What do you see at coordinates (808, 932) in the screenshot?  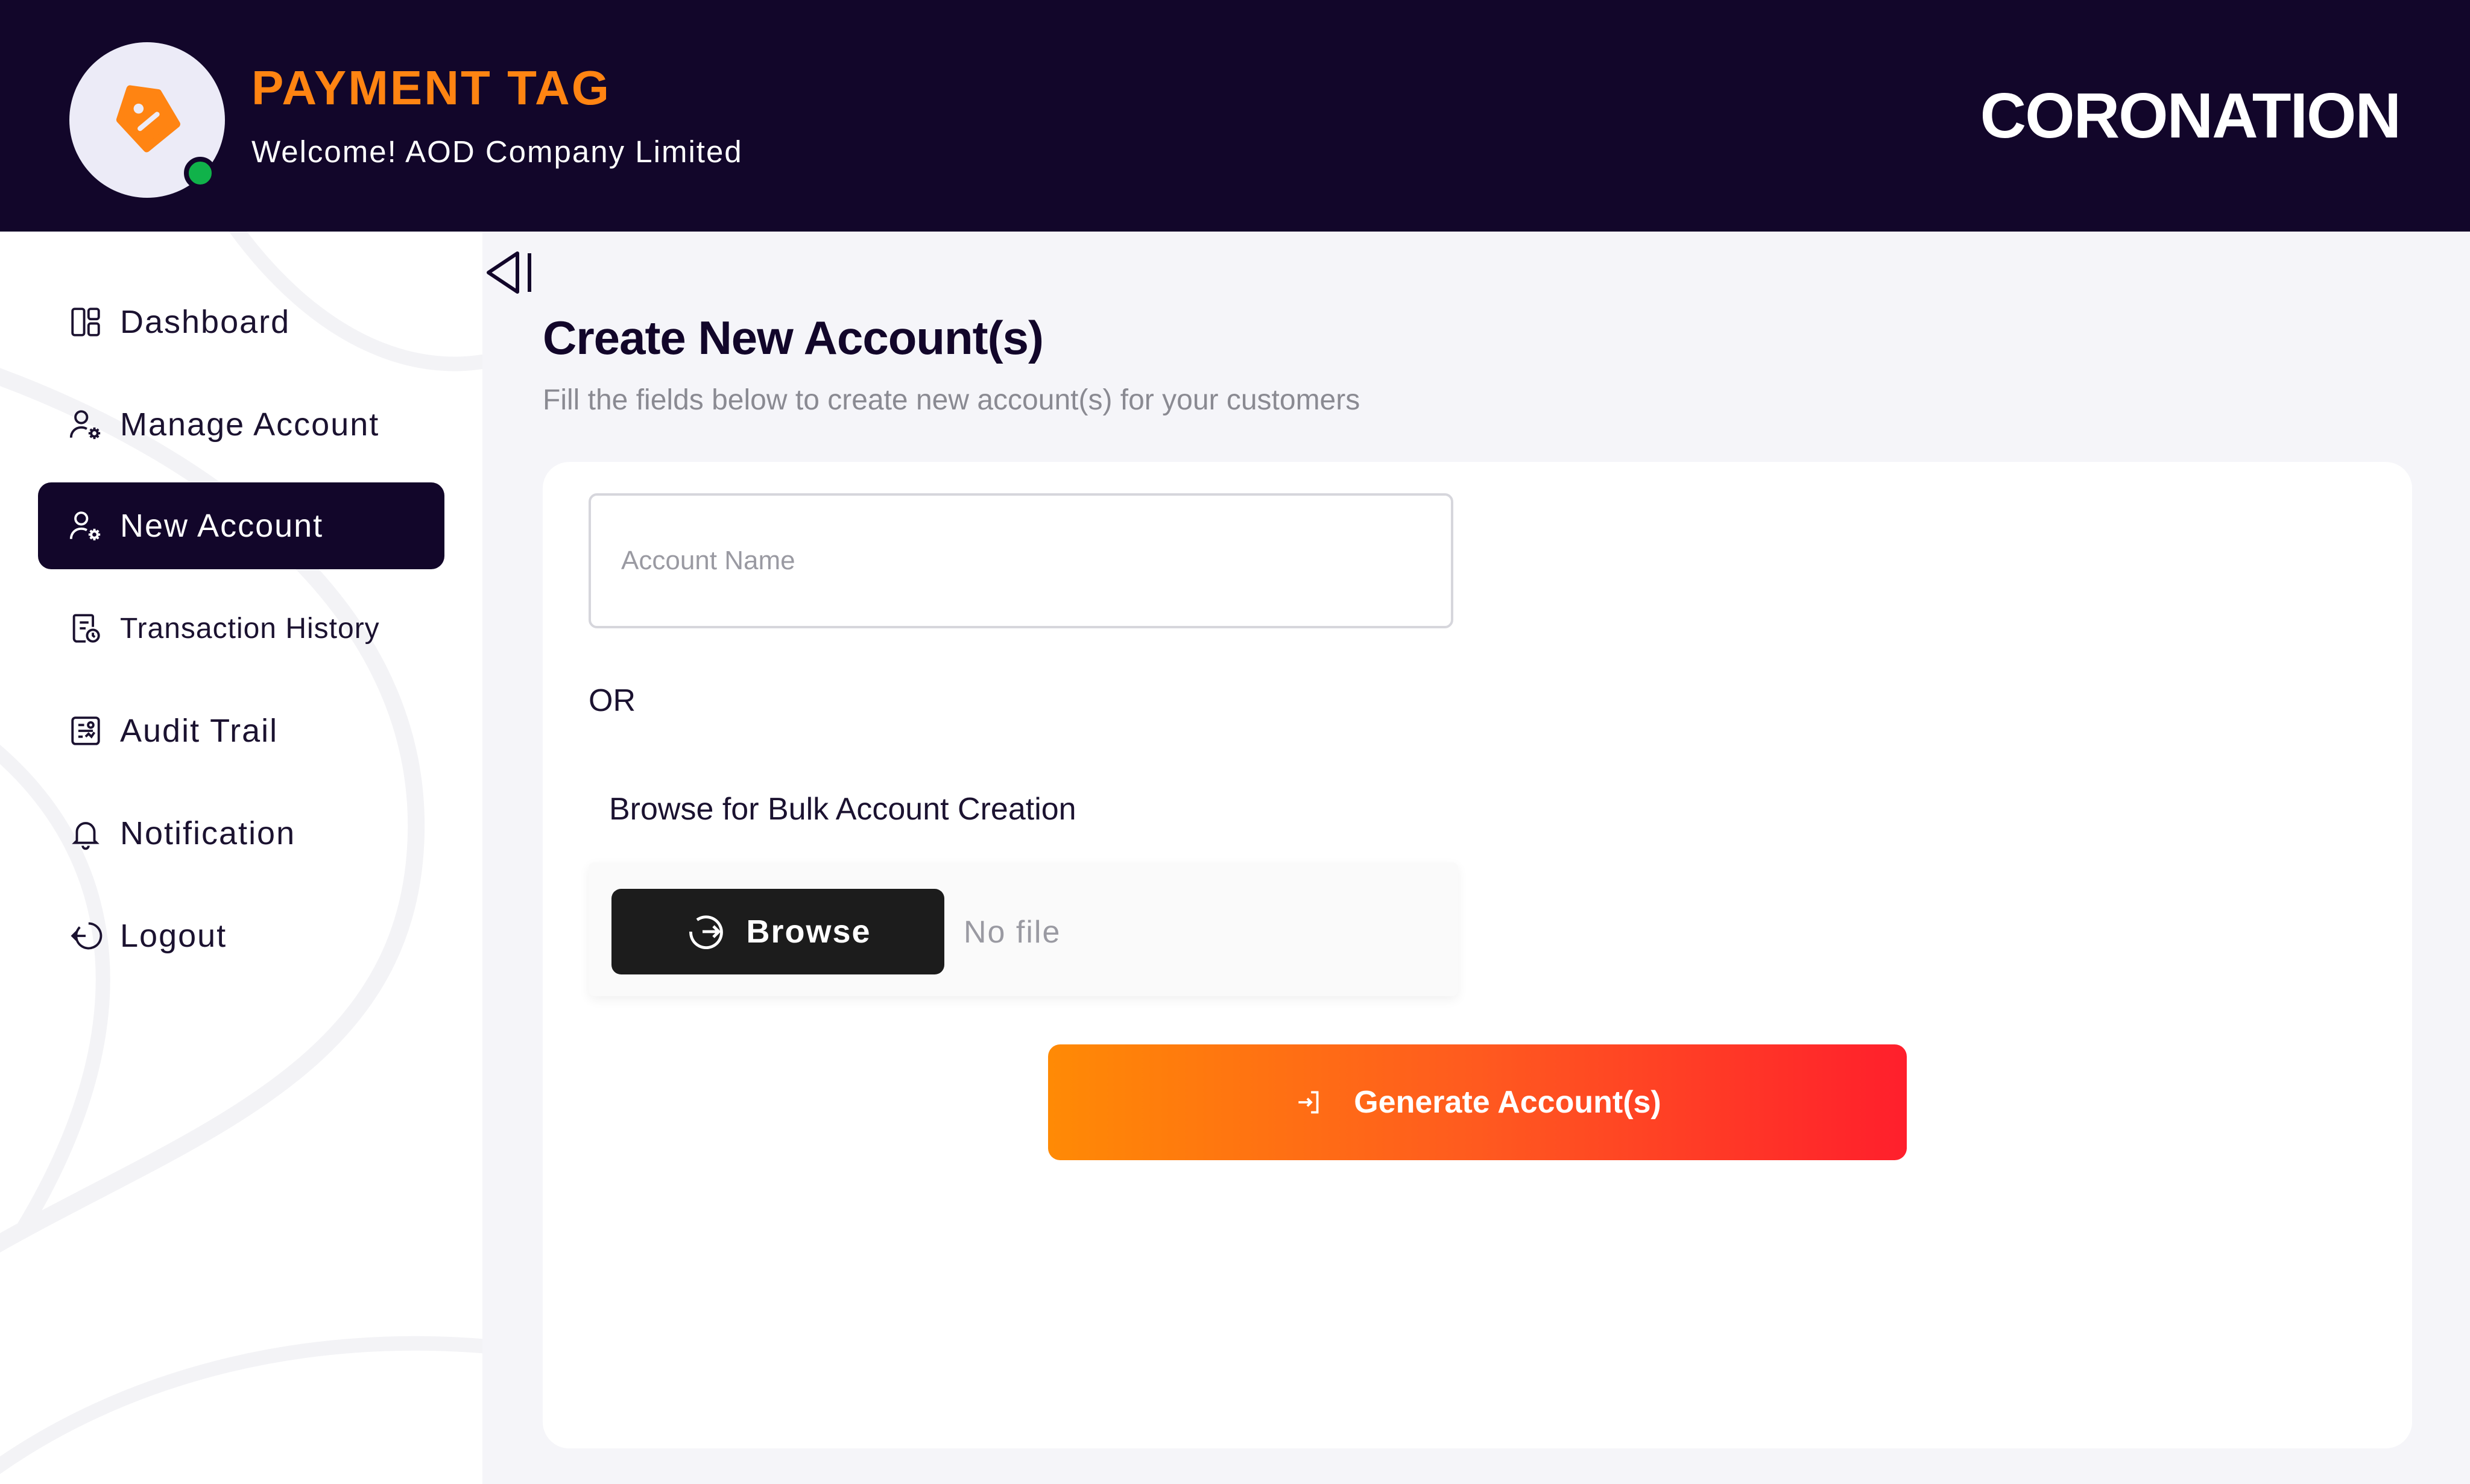 I see `browse-button-label: Browse` at bounding box center [808, 932].